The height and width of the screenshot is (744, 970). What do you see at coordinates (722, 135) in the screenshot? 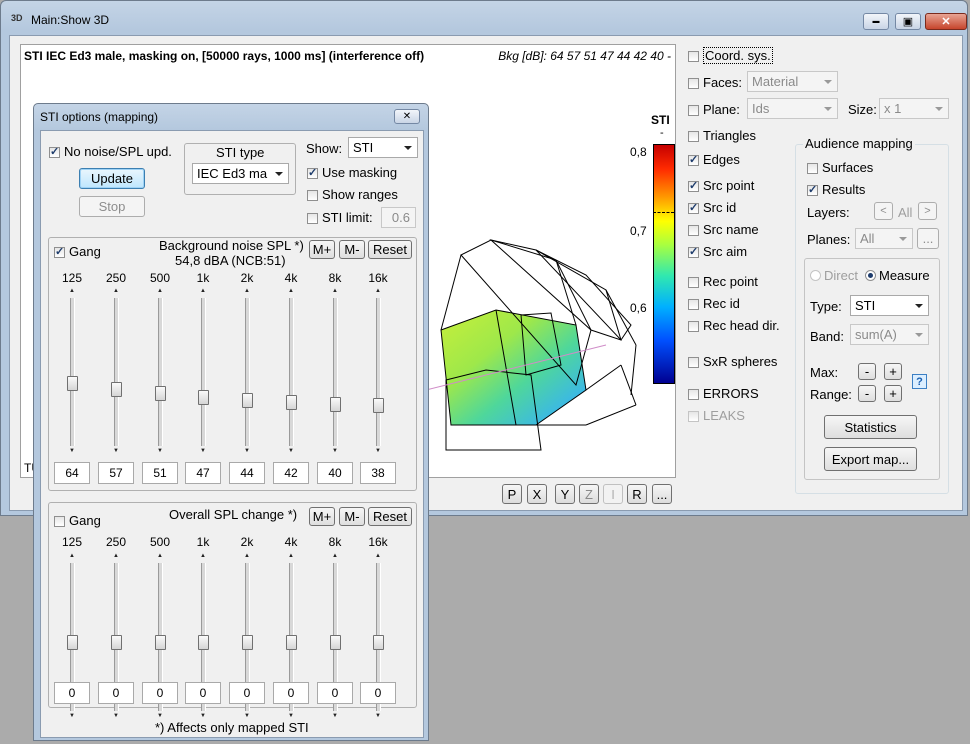
I see `triangles-checkbox: Triangles` at bounding box center [722, 135].